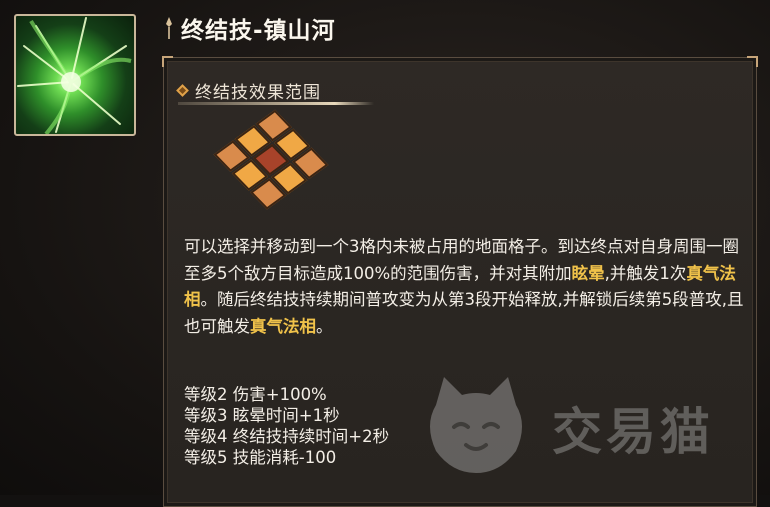 Image resolution: width=770 pixels, height=507 pixels. I want to click on level-item: 等级5 技能消耗-100, so click(260, 457).